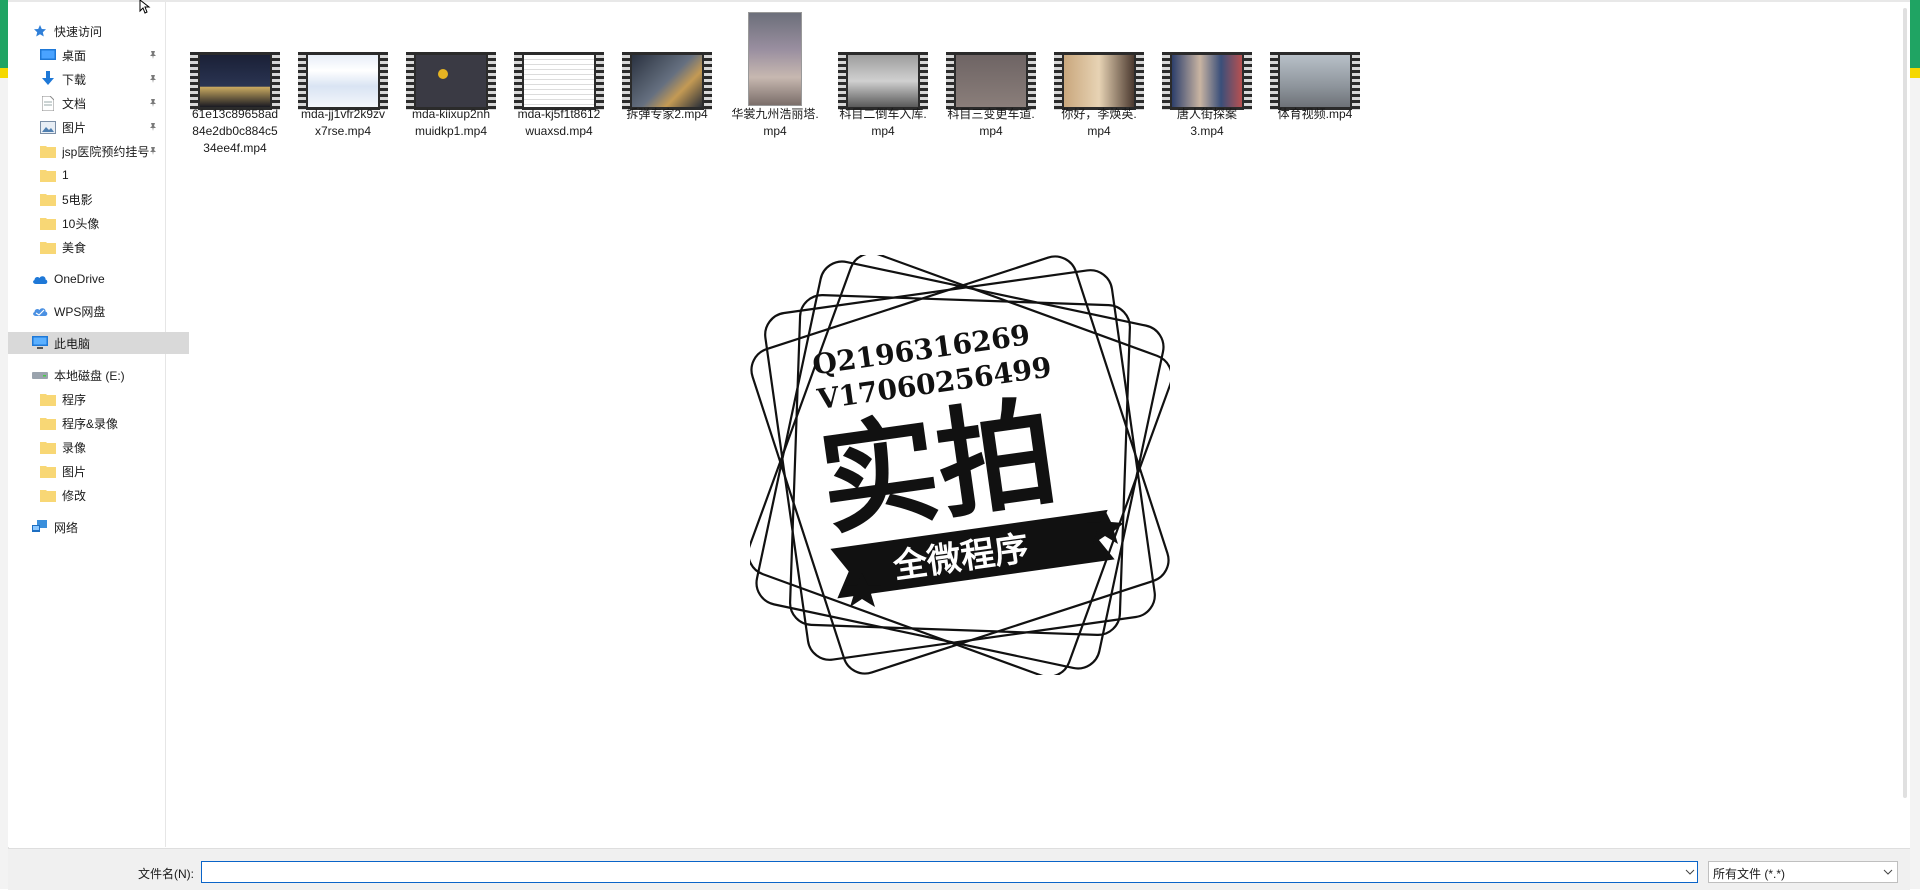  Describe the element at coordinates (960, 465) in the screenshot. I see `watermark-stamp: Q2196316269 V17060256499 实拍 全微程序` at that location.